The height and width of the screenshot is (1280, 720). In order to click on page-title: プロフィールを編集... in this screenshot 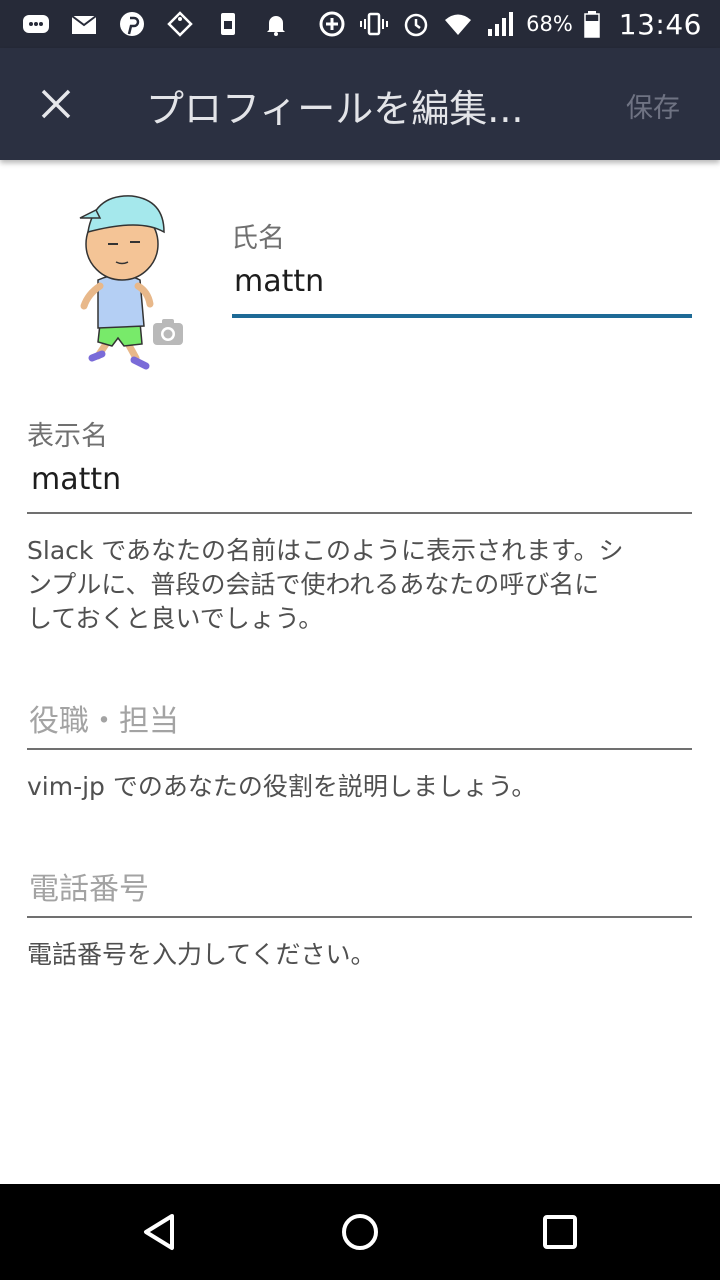, I will do `click(335, 109)`.